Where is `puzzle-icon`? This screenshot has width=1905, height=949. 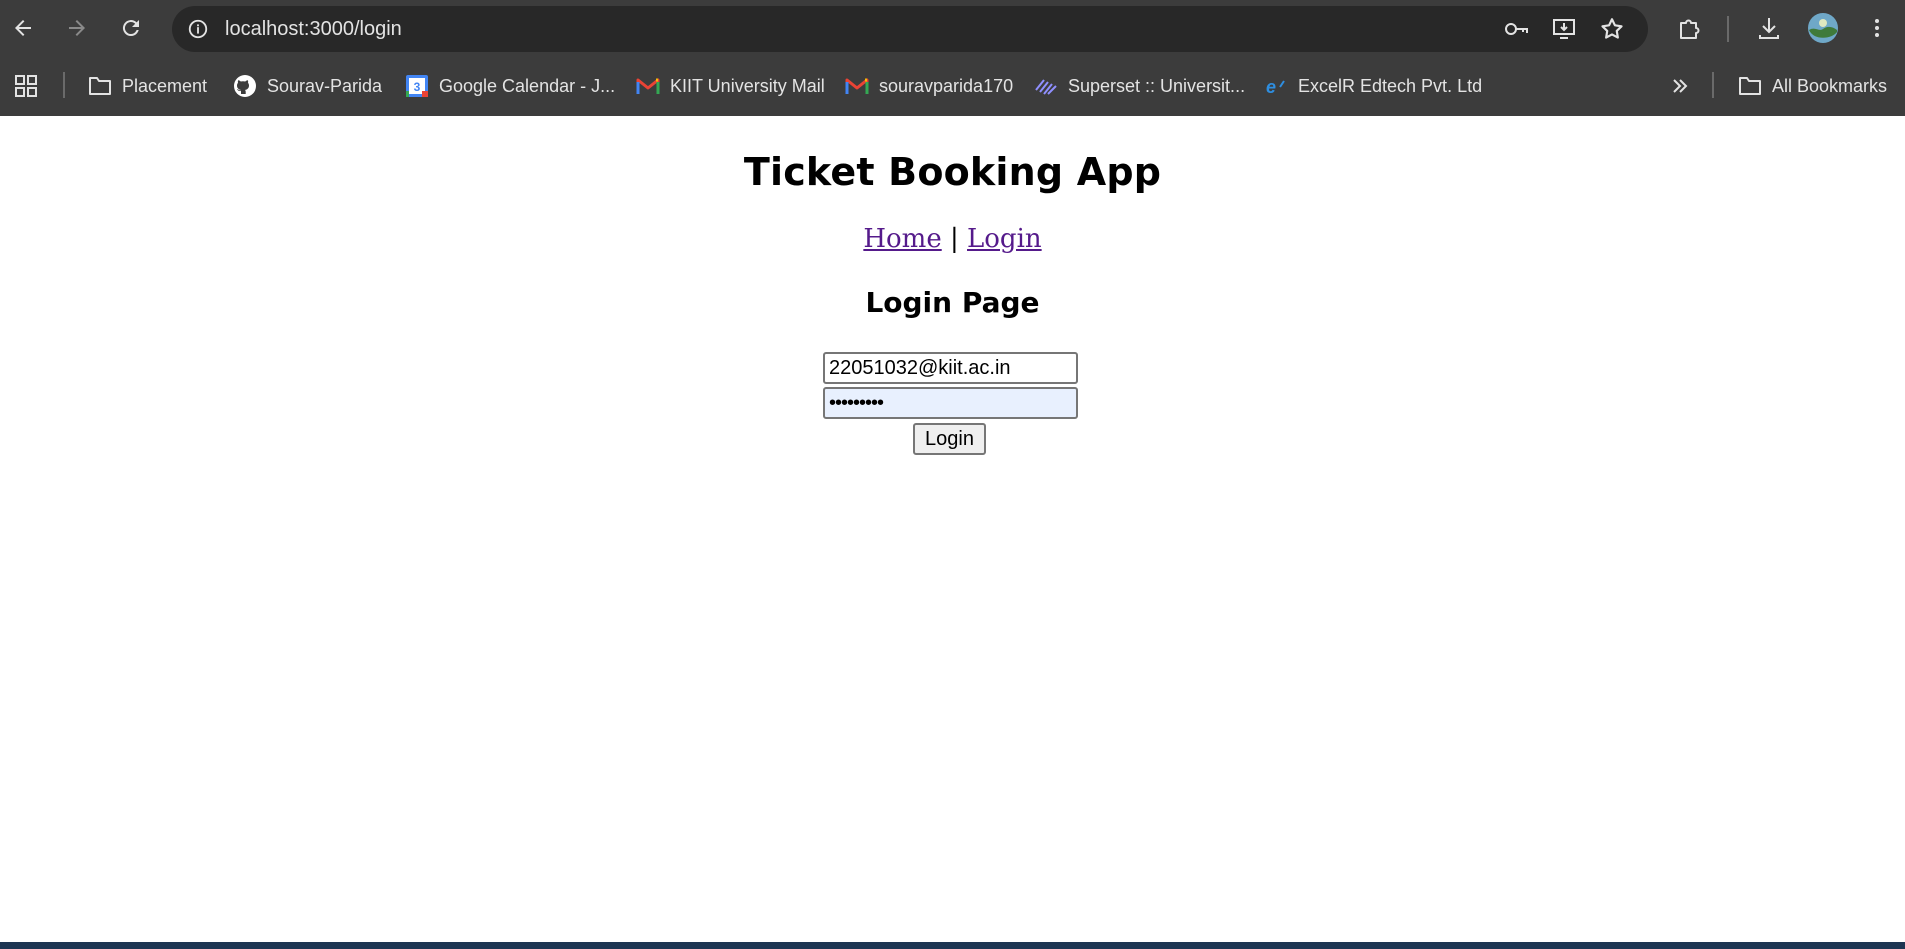 puzzle-icon is located at coordinates (1690, 29).